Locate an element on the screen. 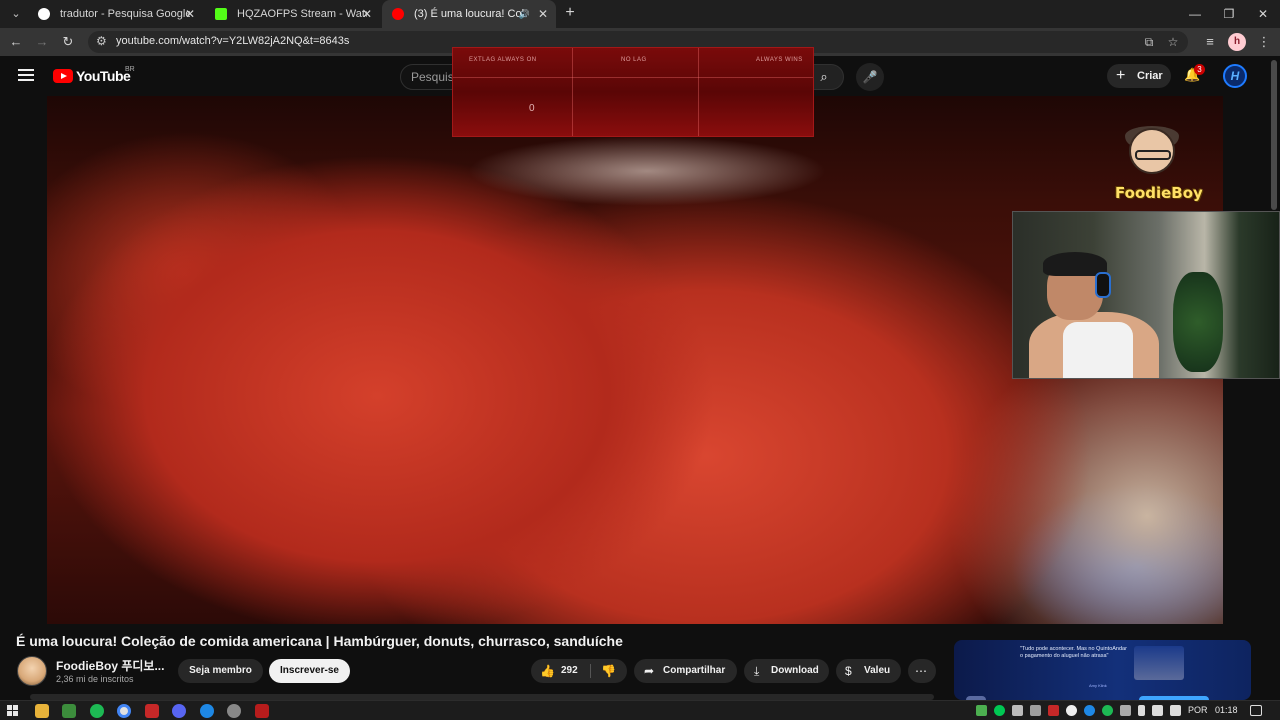 The image size is (1280, 720). thumbs-down-icon: 👎 is located at coordinates (608, 671).